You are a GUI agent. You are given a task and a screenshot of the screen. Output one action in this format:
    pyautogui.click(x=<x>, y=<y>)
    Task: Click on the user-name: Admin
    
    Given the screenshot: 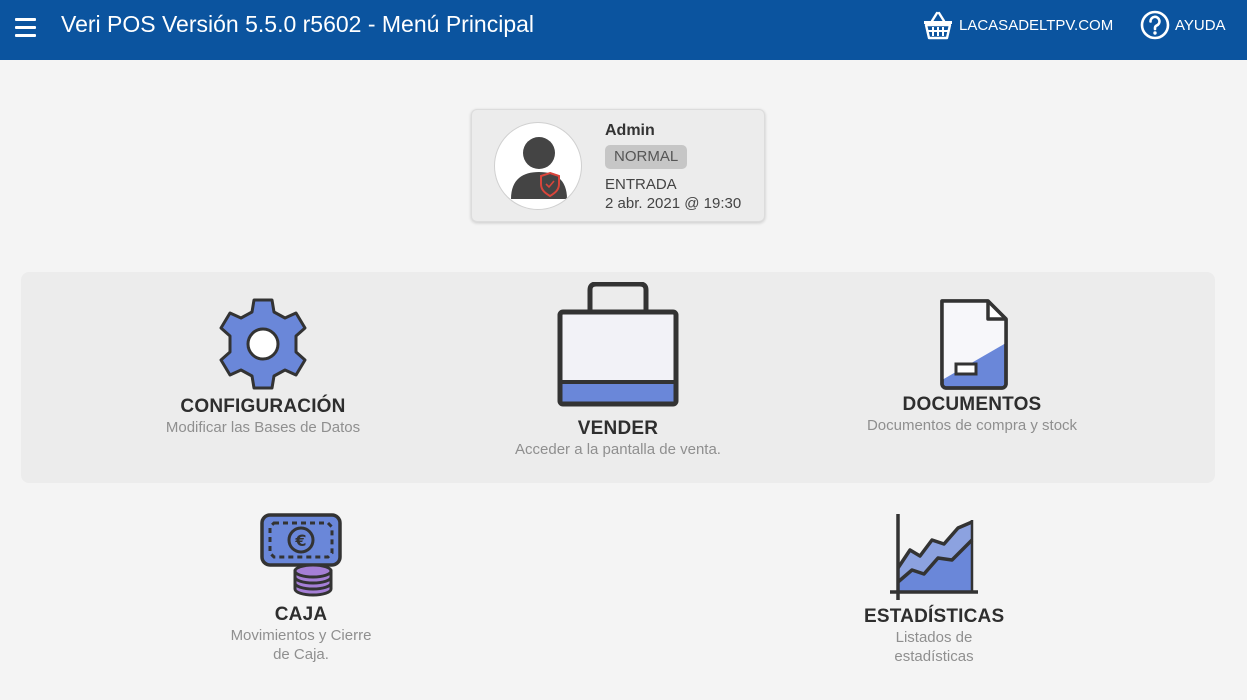 What is the action you would take?
    pyautogui.click(x=630, y=130)
    